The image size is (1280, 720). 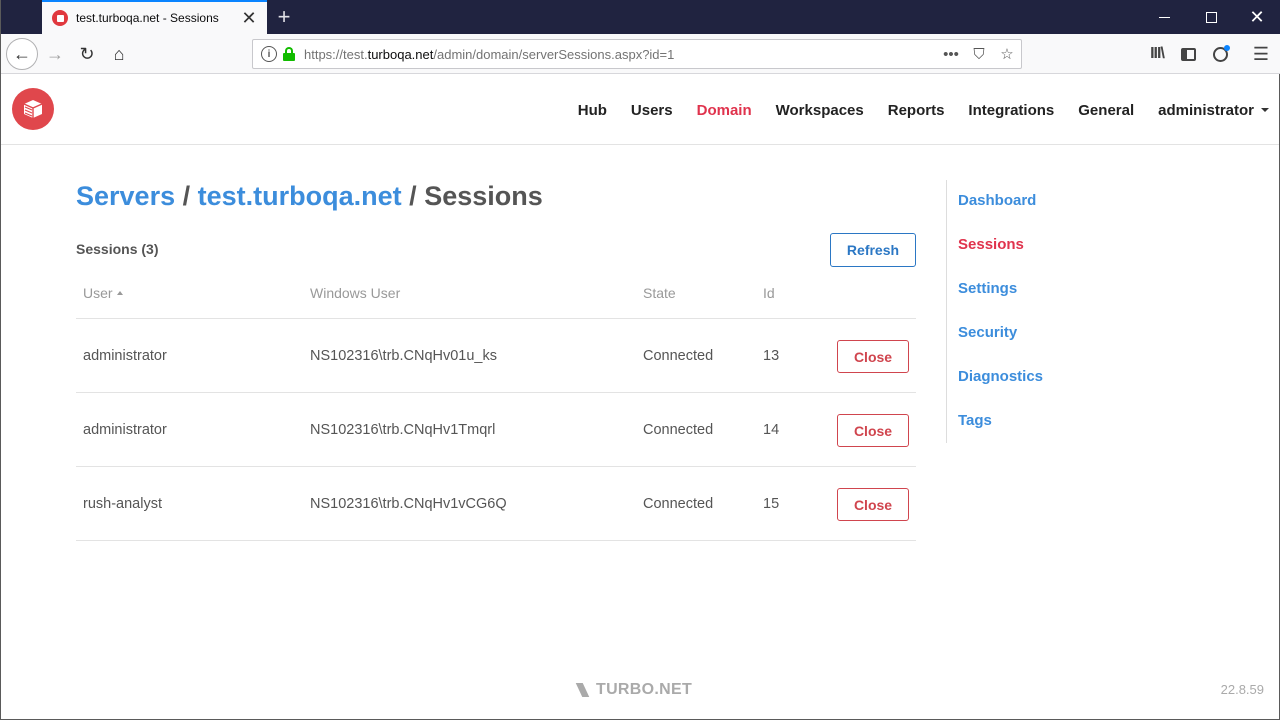 I want to click on cell-id: 13, so click(x=771, y=356).